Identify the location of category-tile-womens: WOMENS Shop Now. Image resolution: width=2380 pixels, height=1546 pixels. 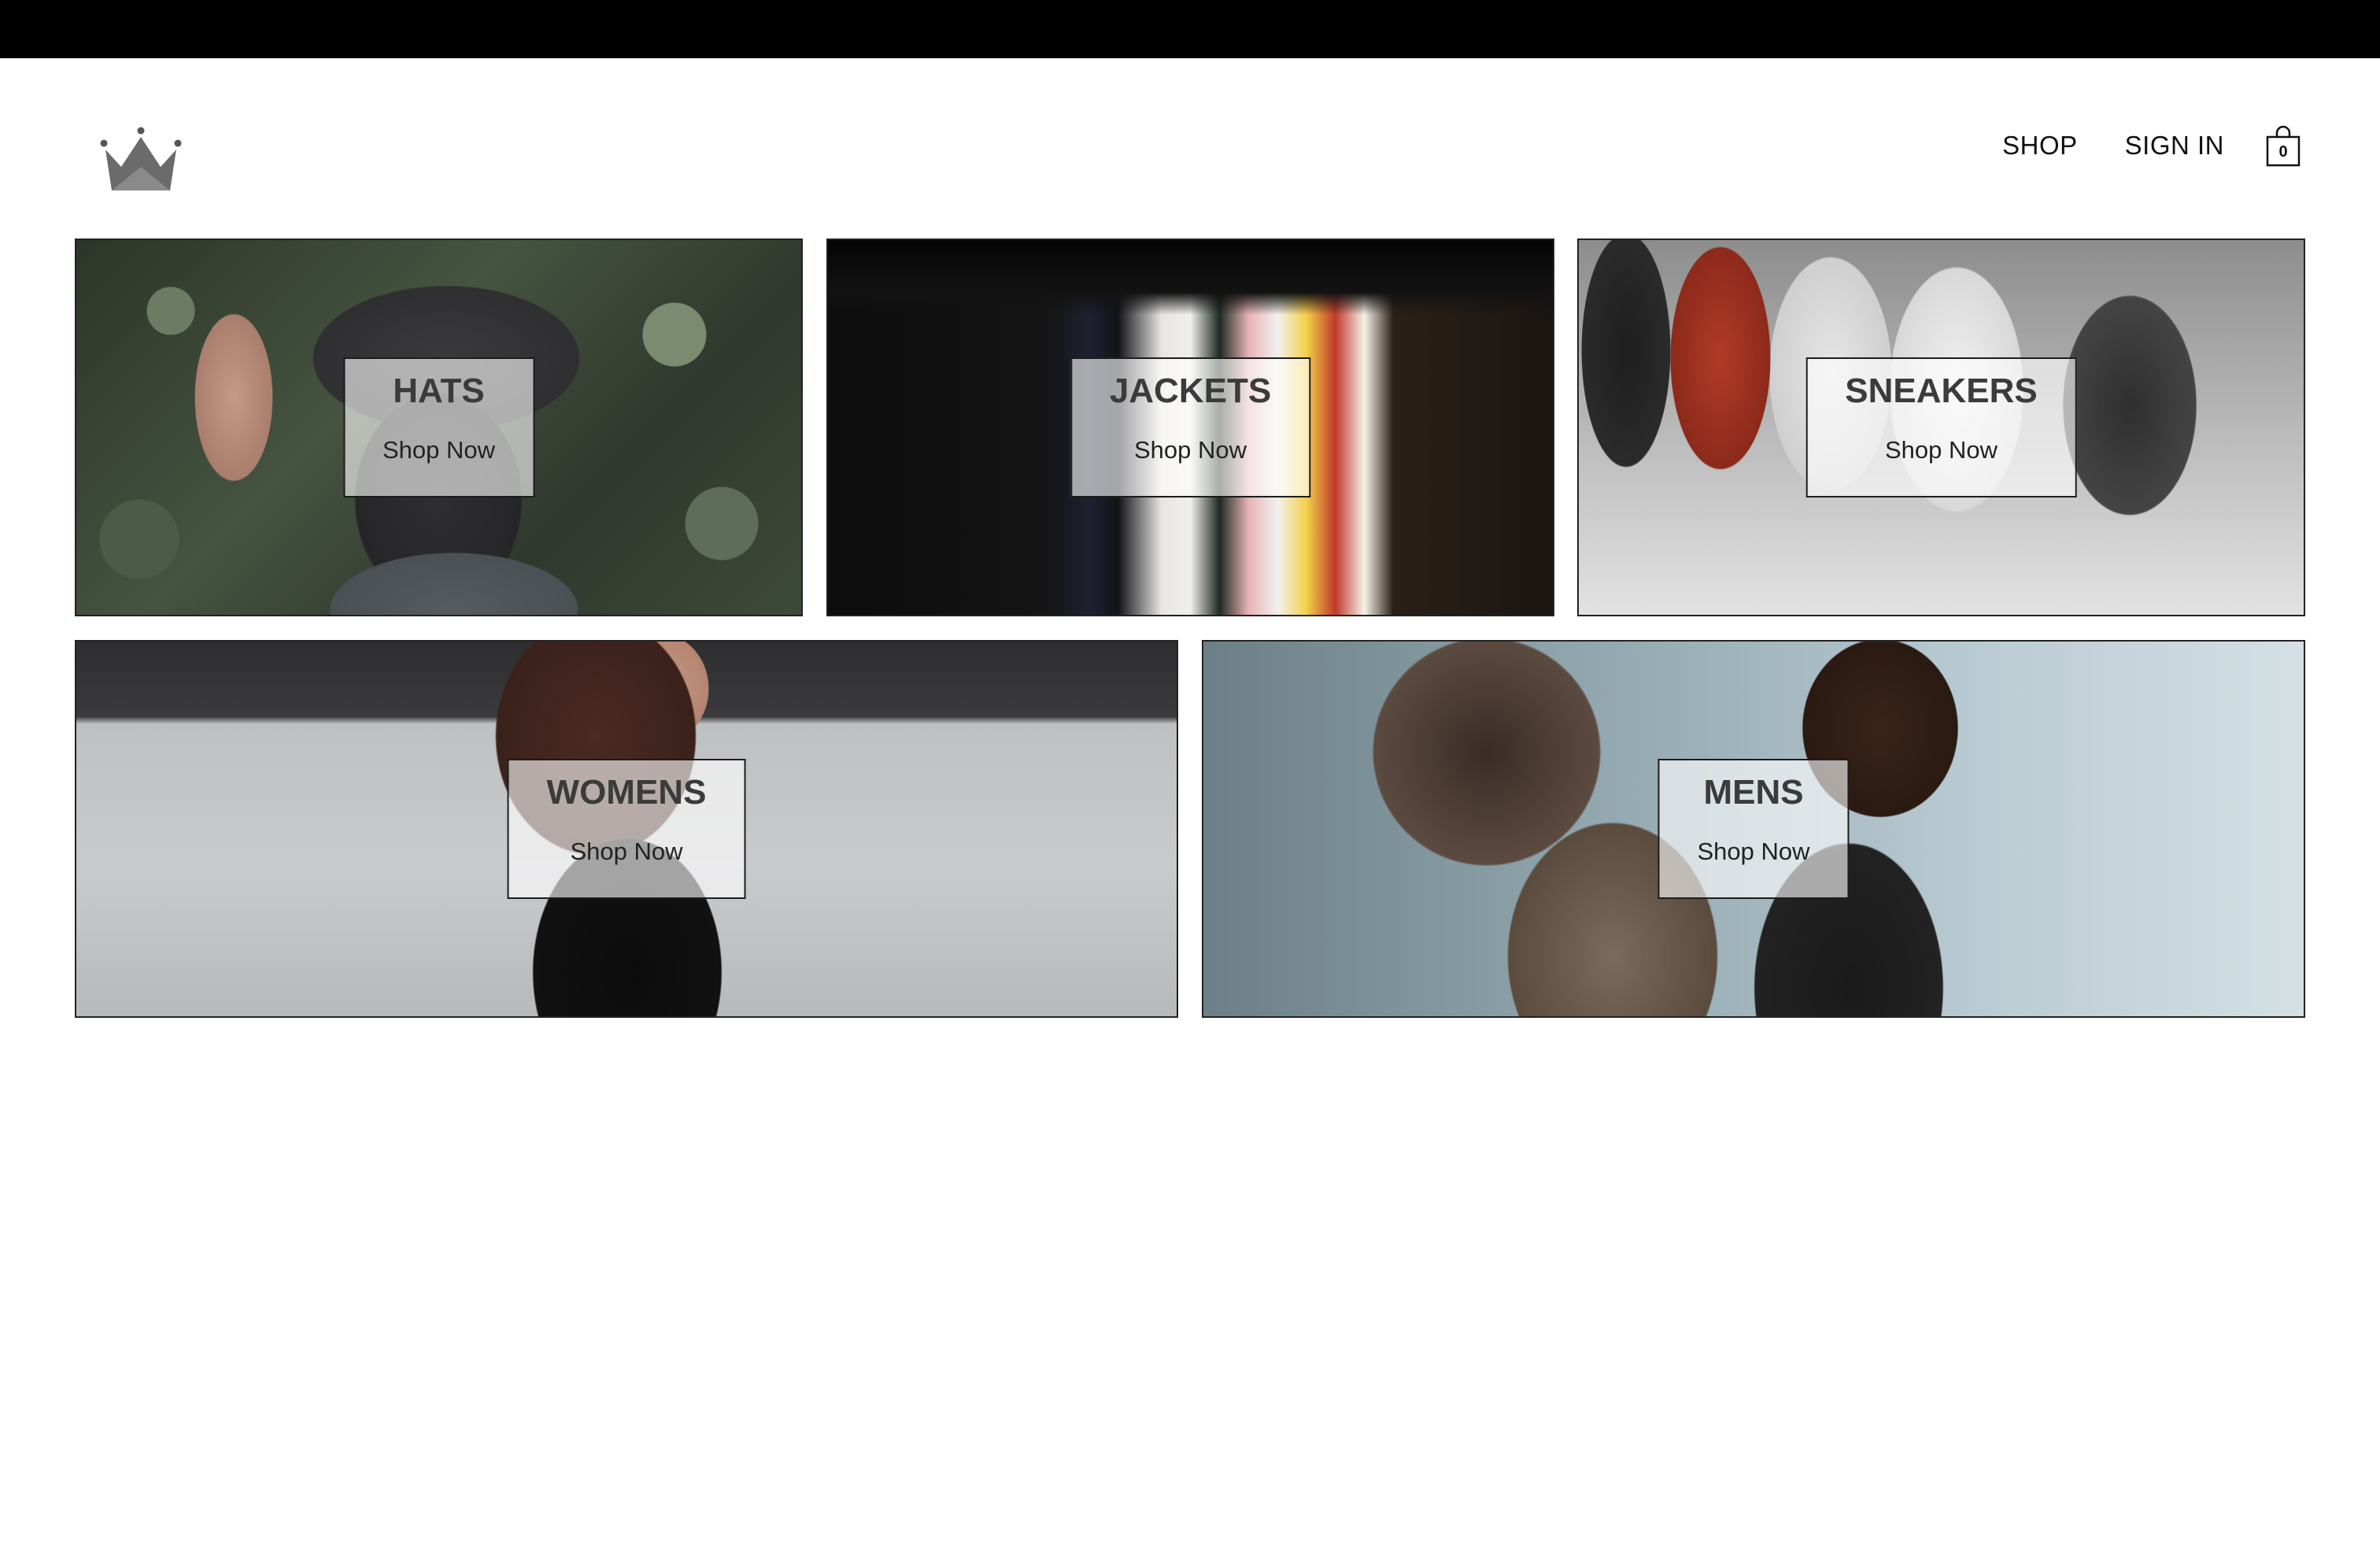
(626, 829).